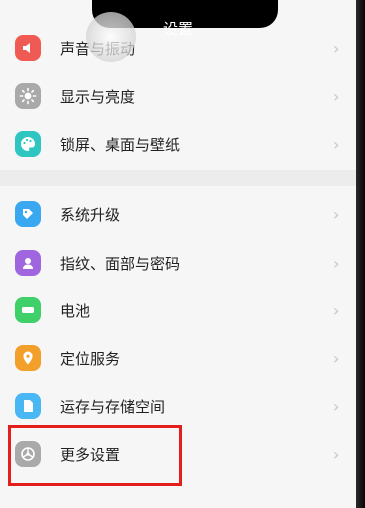 The image size is (365, 508). I want to click on page-title: 设置, so click(177, 29).